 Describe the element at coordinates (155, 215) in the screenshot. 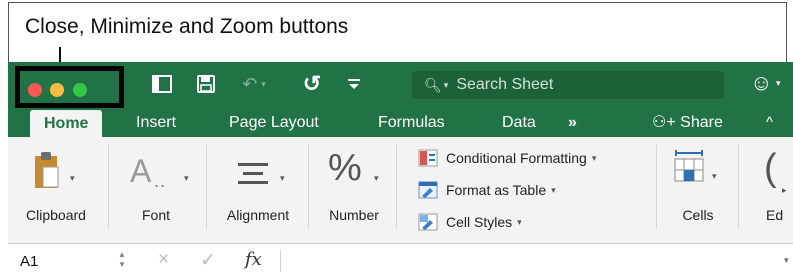

I see `font-label: Font` at that location.